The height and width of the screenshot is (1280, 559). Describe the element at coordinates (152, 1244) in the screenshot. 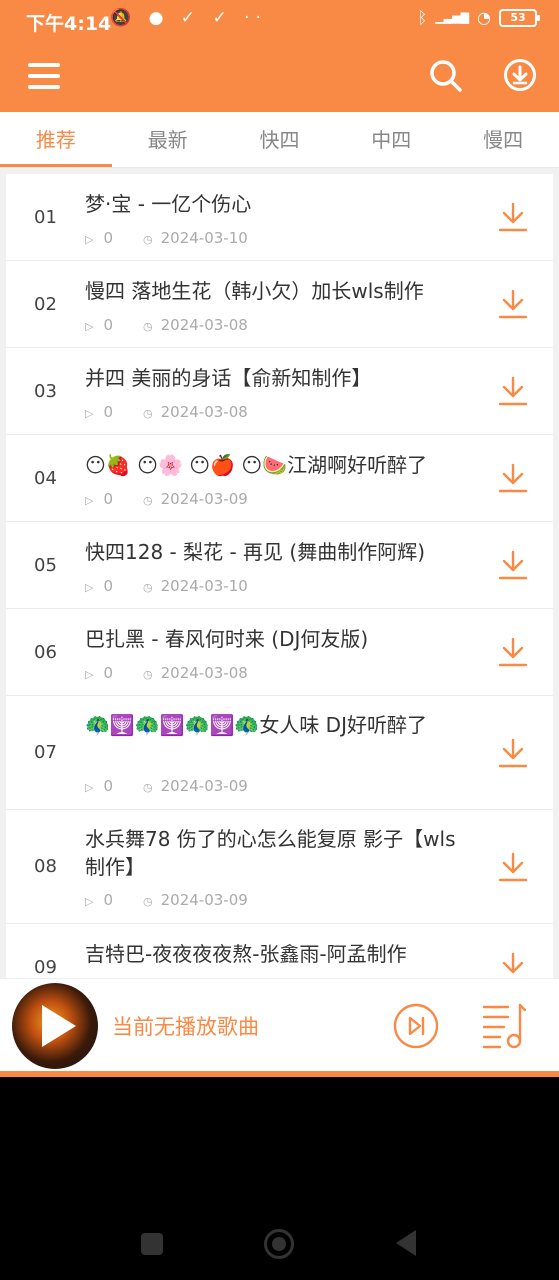

I see `recent-apps-icon` at that location.